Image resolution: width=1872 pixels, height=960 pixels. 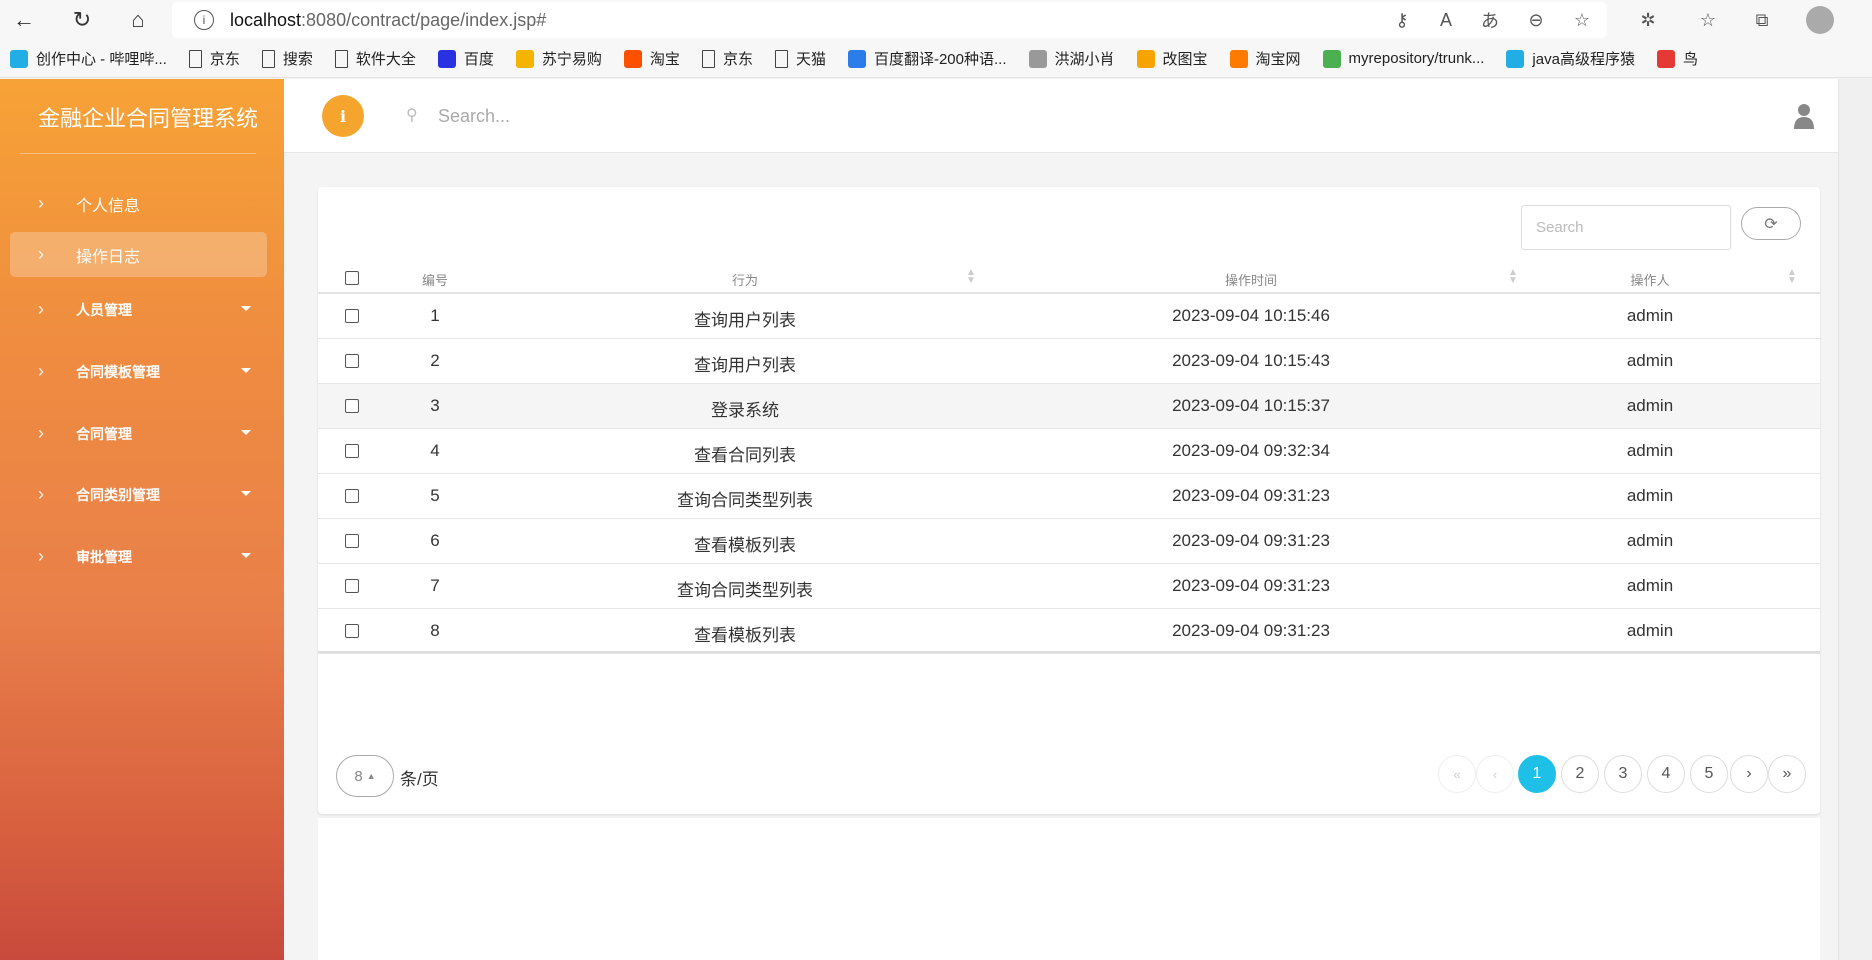 What do you see at coordinates (1580, 774) in the screenshot?
I see `pagination-page-2-button: 2` at bounding box center [1580, 774].